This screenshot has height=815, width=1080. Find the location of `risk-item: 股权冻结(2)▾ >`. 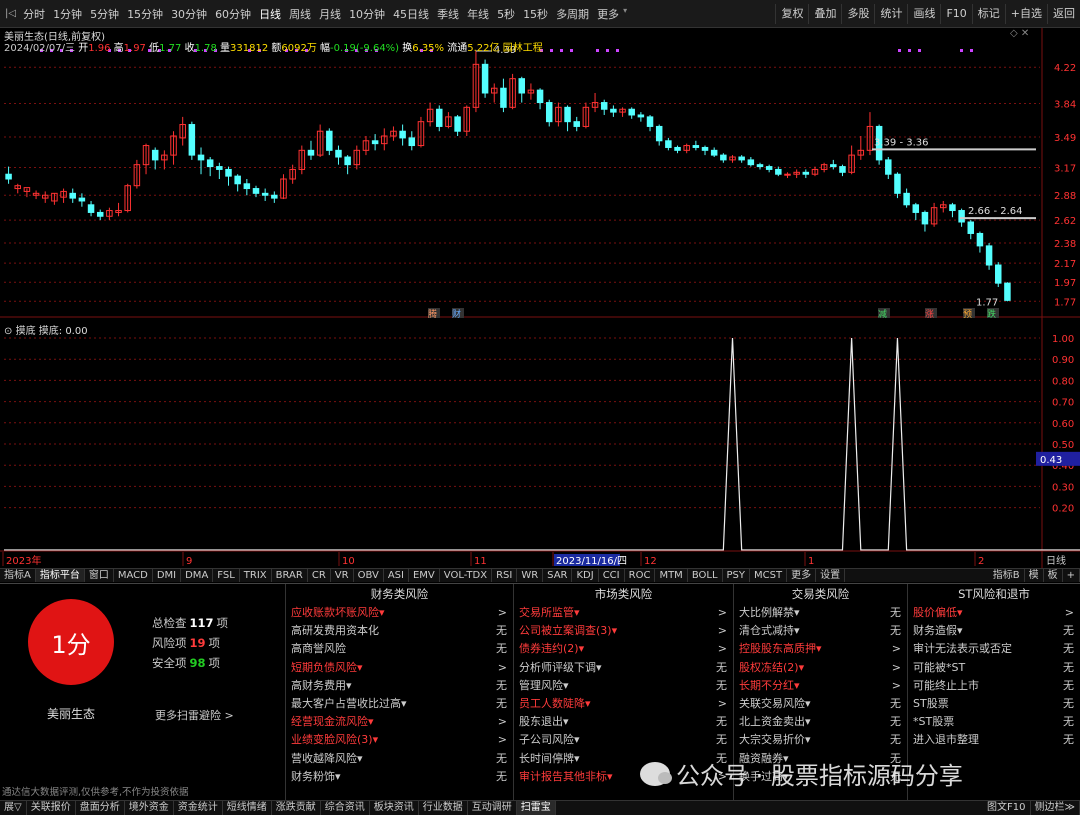

risk-item: 股权冻结(2)▾ > is located at coordinates (820, 668).